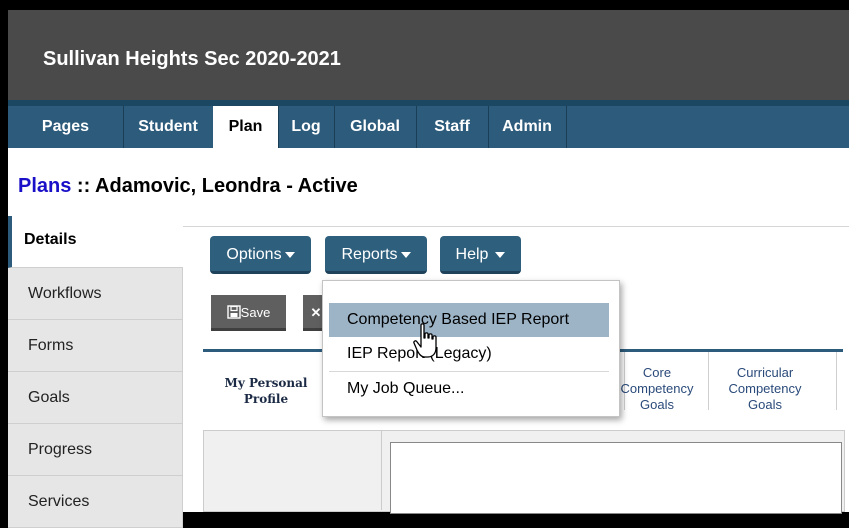 This screenshot has width=849, height=528. I want to click on save-button: Save, so click(248, 313).